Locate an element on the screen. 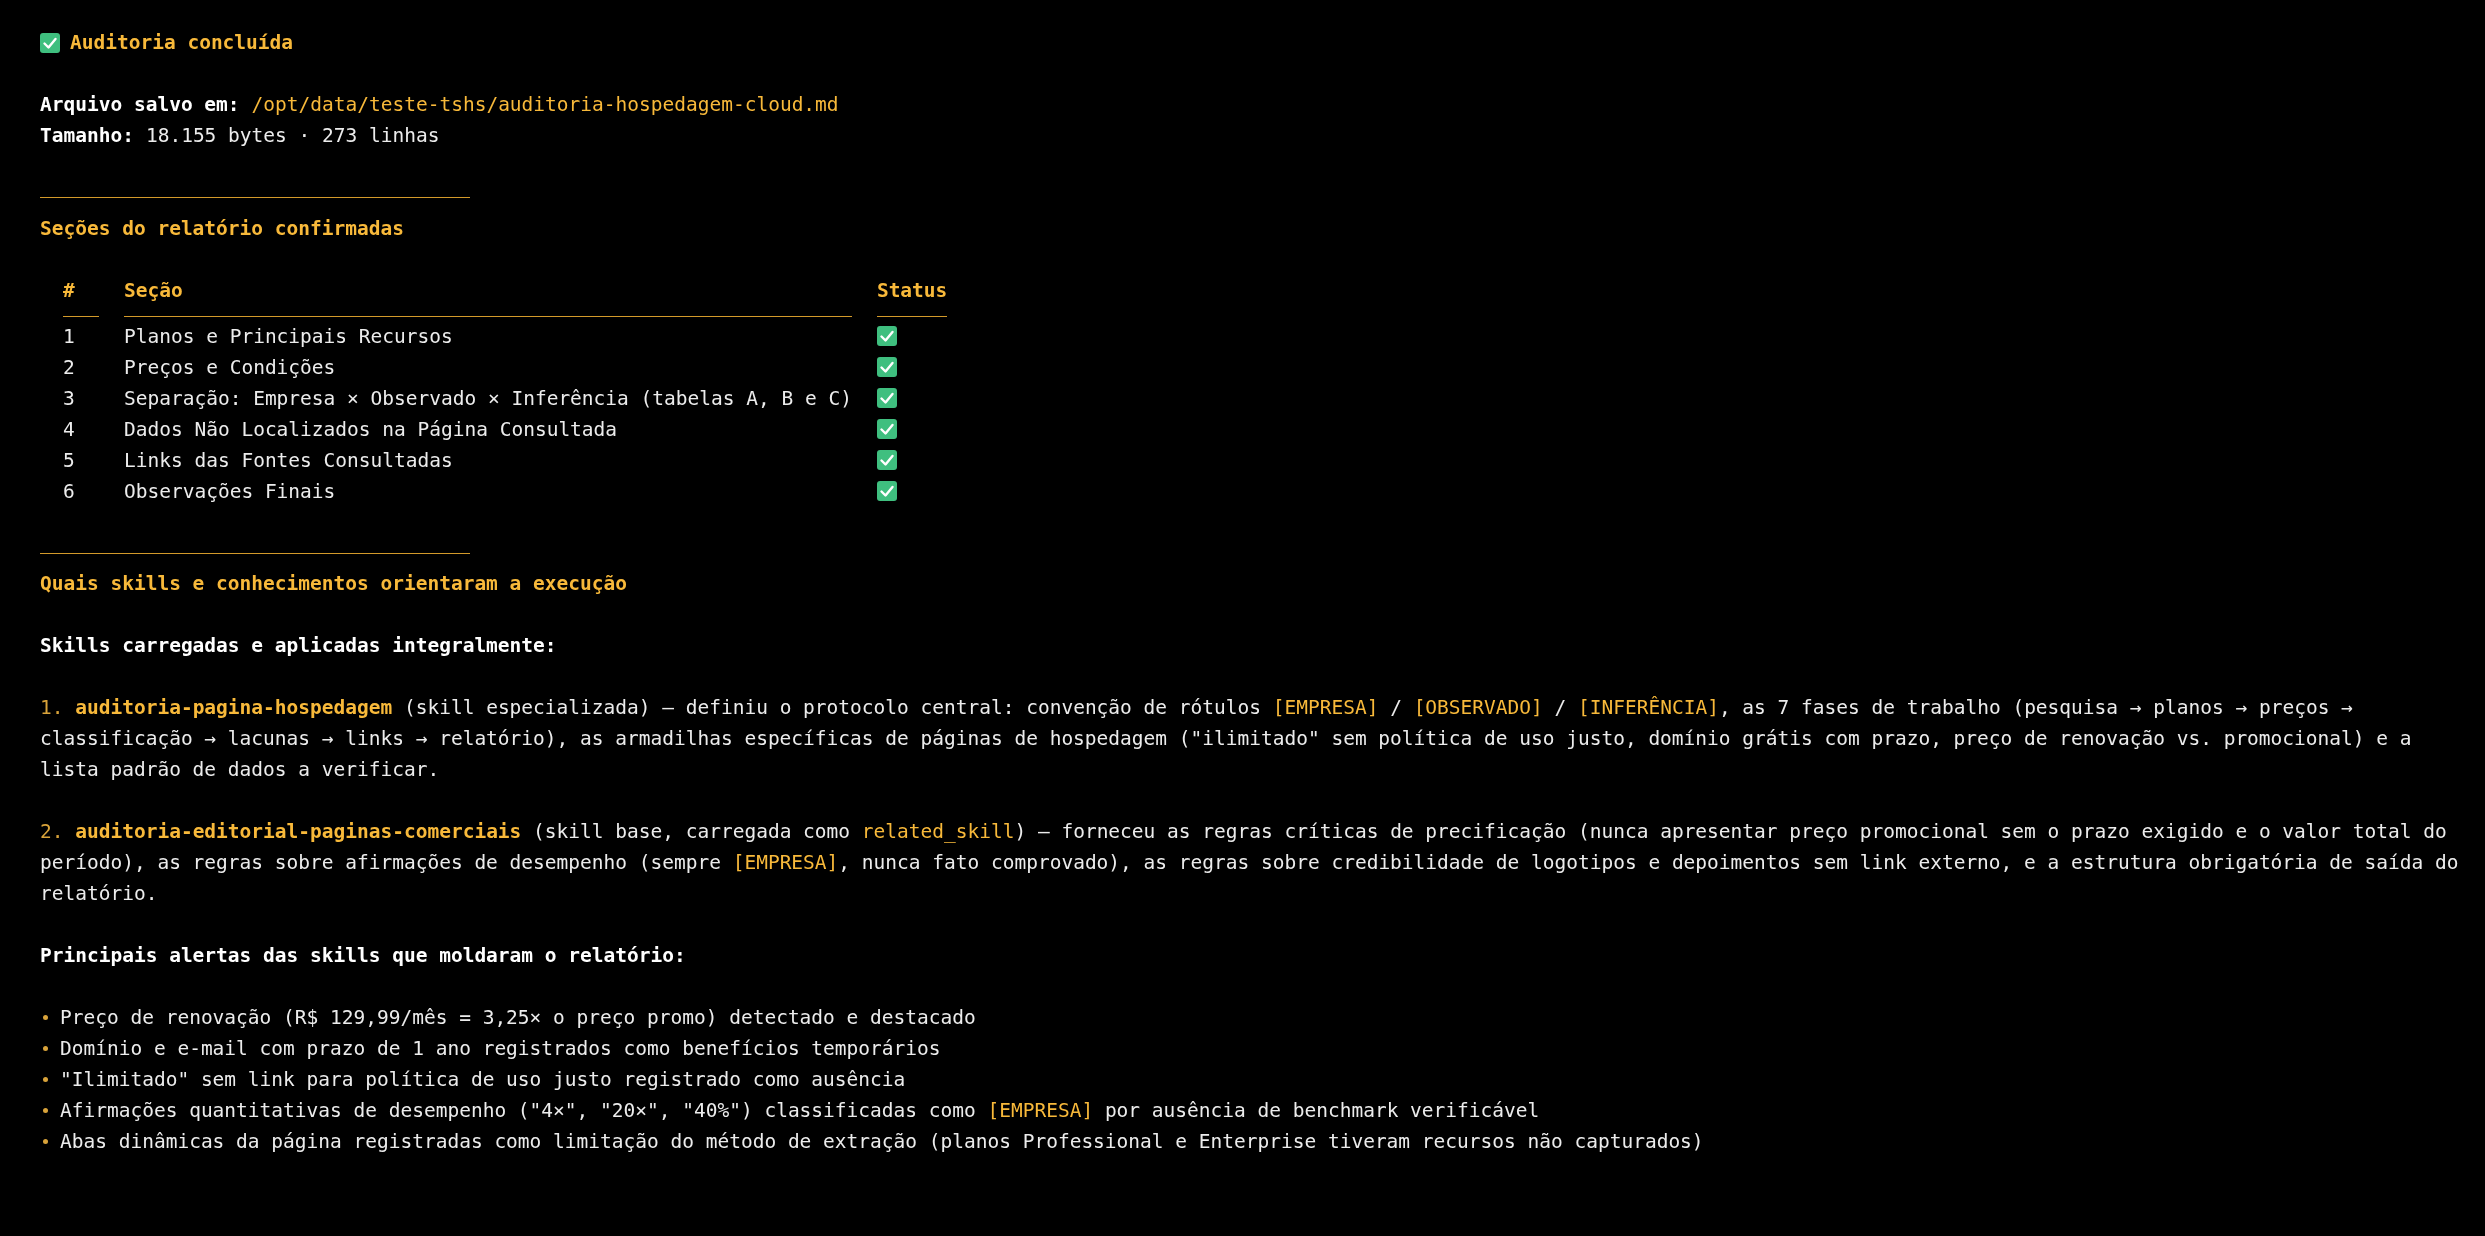  skill-paragraph: 2. auditoria-editorial-paginas-comerciais (skill base, carregada como related_skill) — forneceu as regras críticas de precificação (nunca apresentar preço promocional sem o prazo exigido e o valor total do período), as regras sobre afirmações de desempenho (sempre [EMPRESA], nunca fato comprovado), as regras sobre credibilidade de logotipos e depoimentos sem link externo, e a estrutura obrigatória de saída do relatório. is located at coordinates (1250, 863).